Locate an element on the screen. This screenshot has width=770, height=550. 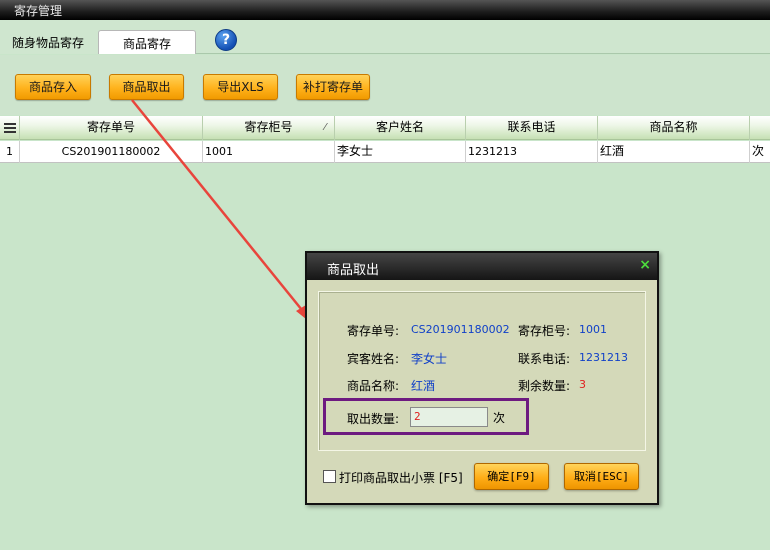
sort-icon: ⁄ is located at coordinates (325, 127).